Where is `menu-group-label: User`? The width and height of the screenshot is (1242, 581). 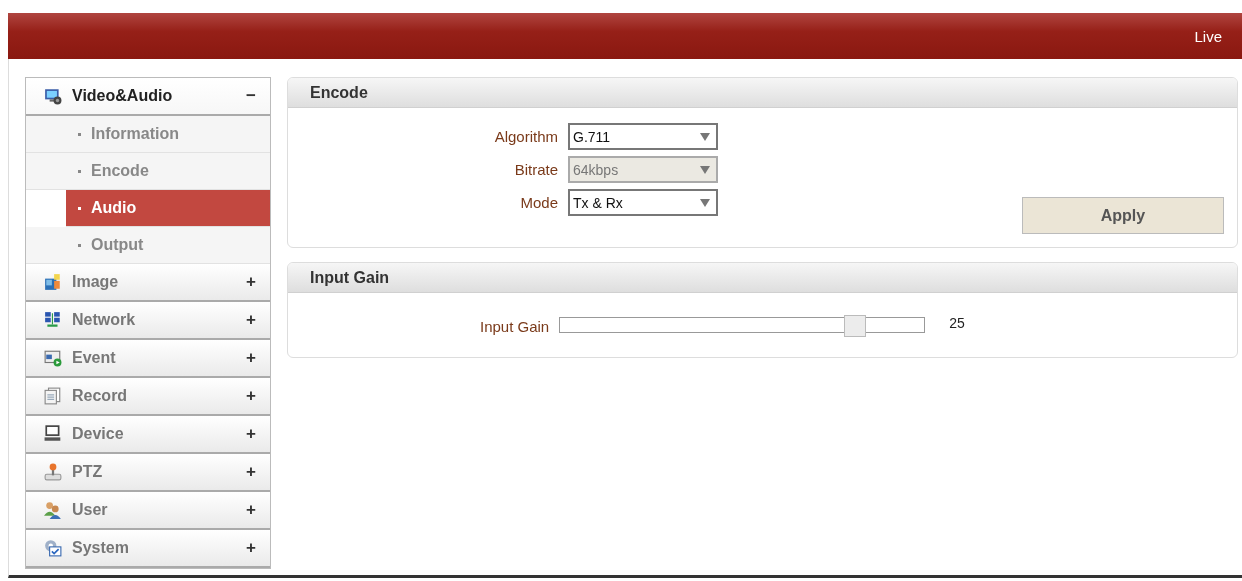
menu-group-label: User is located at coordinates (90, 510).